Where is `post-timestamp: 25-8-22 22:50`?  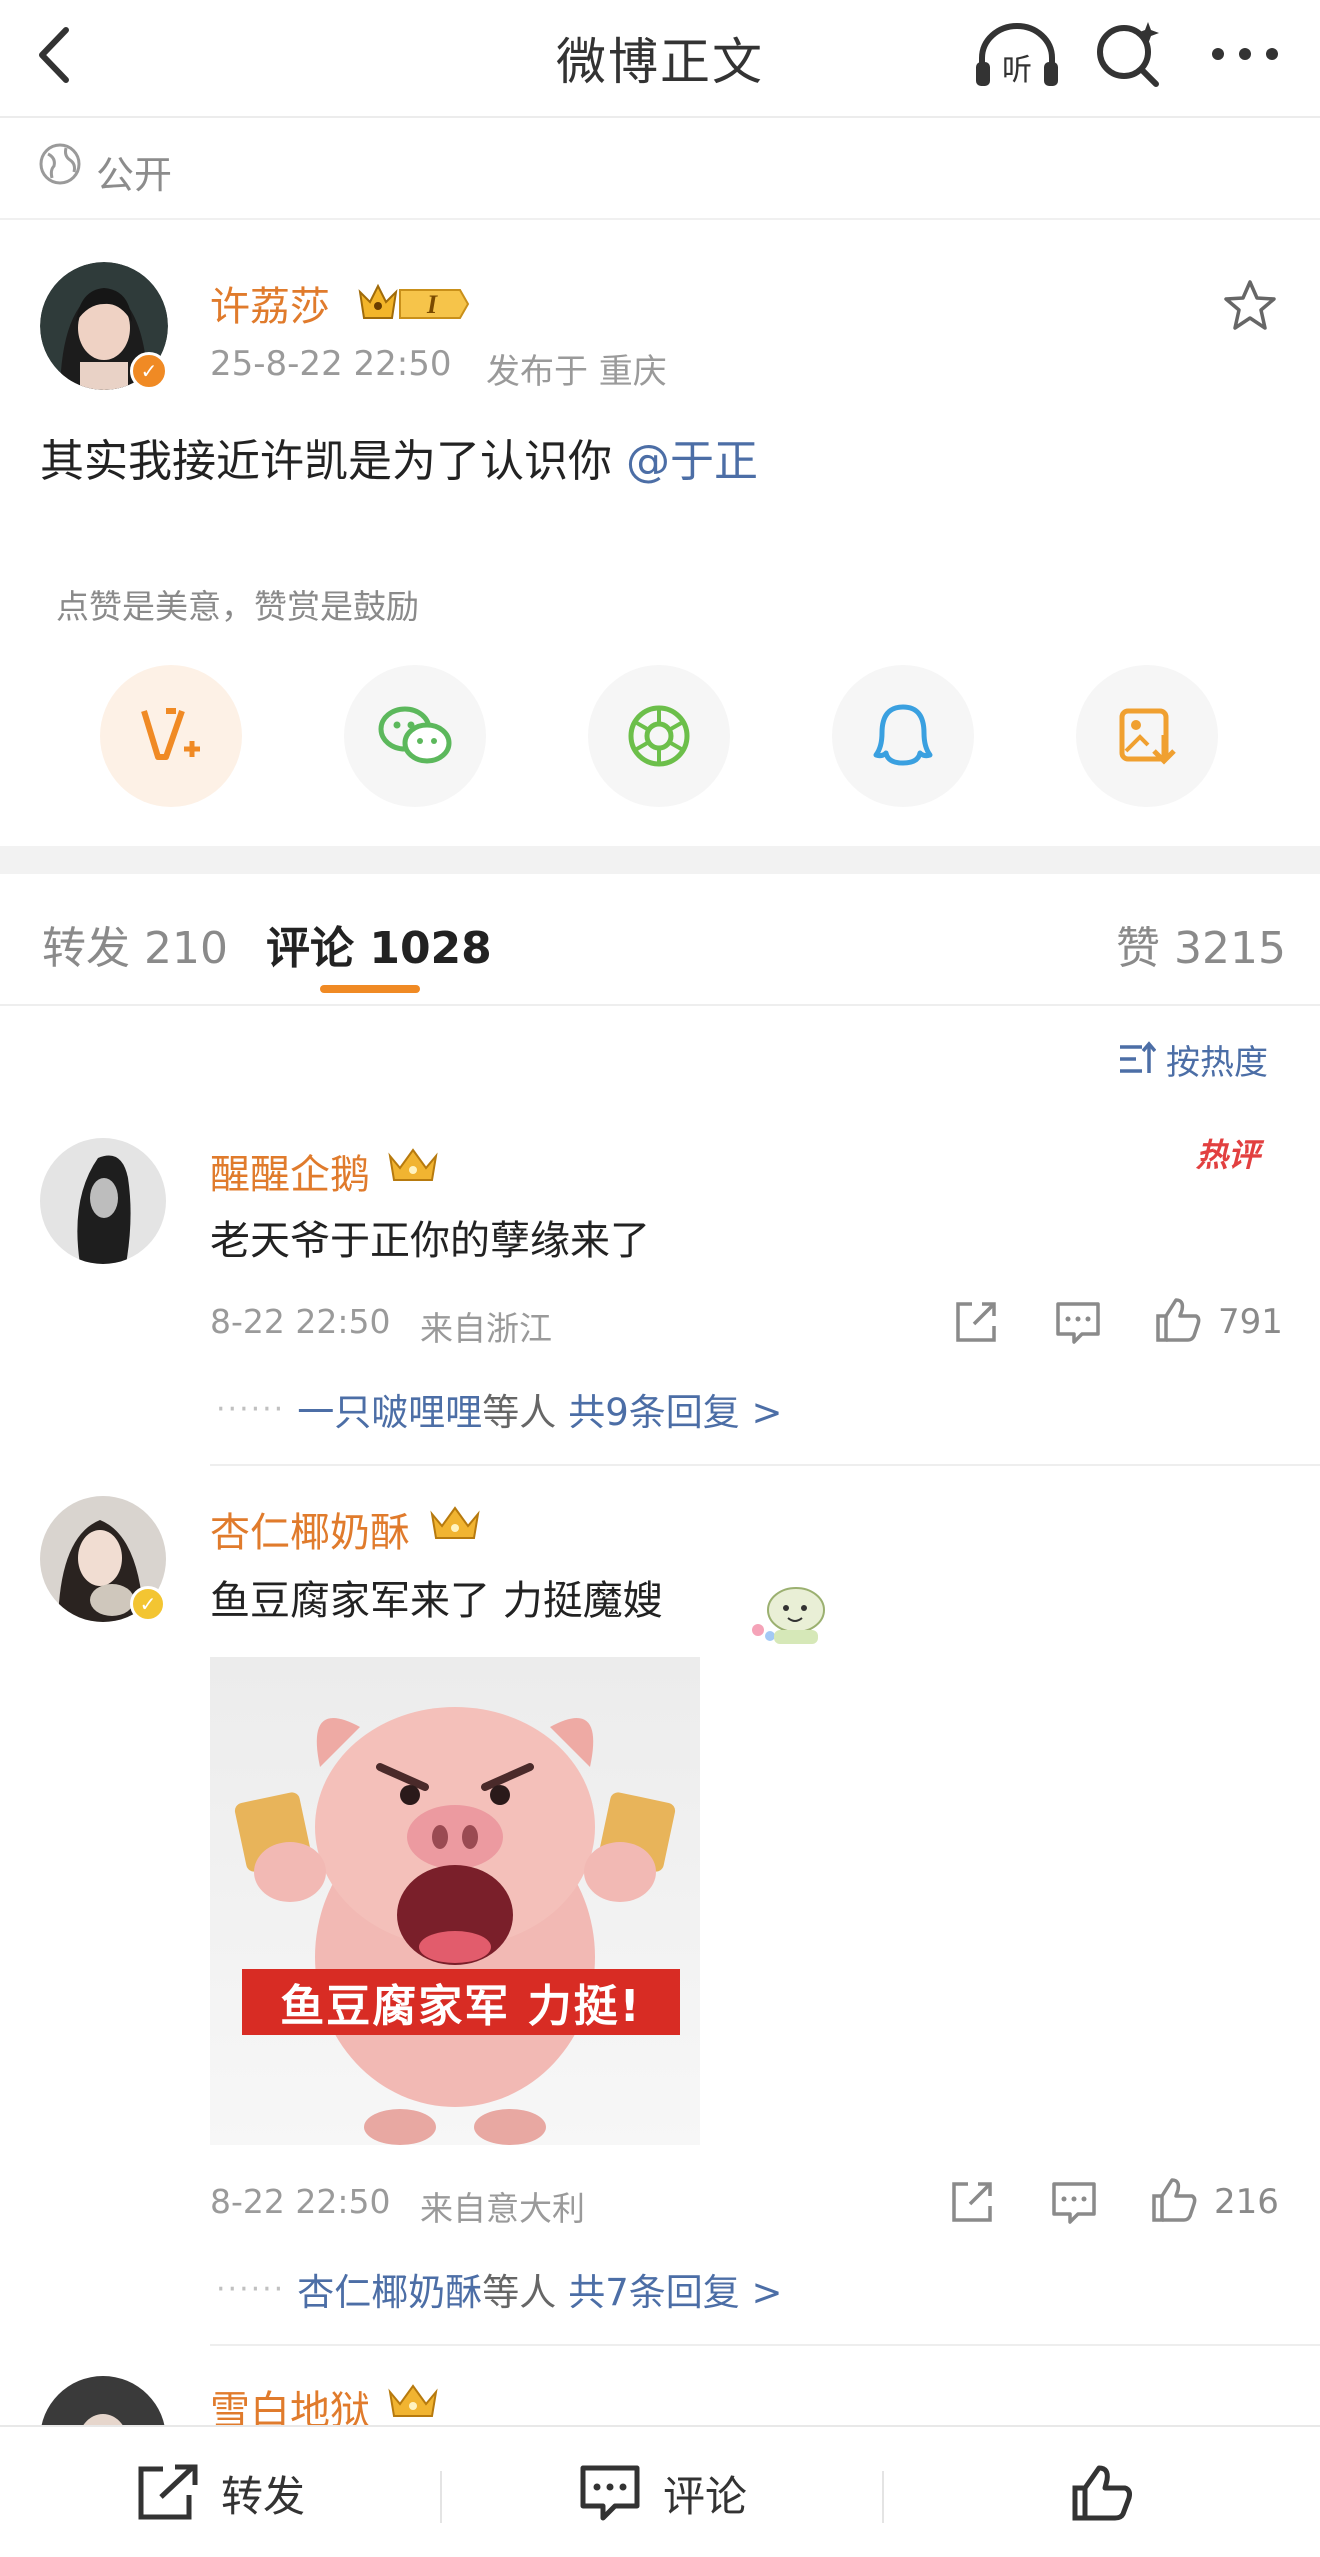
post-timestamp: 25-8-22 22:50 is located at coordinates (331, 364).